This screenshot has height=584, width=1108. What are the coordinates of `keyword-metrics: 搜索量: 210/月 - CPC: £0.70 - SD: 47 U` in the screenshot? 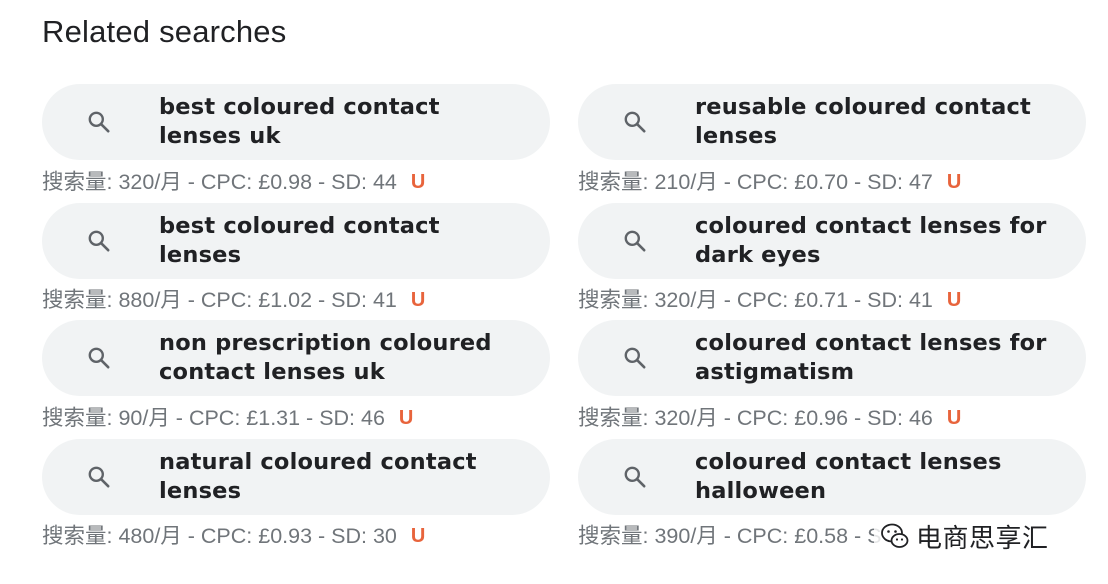 It's located at (769, 182).